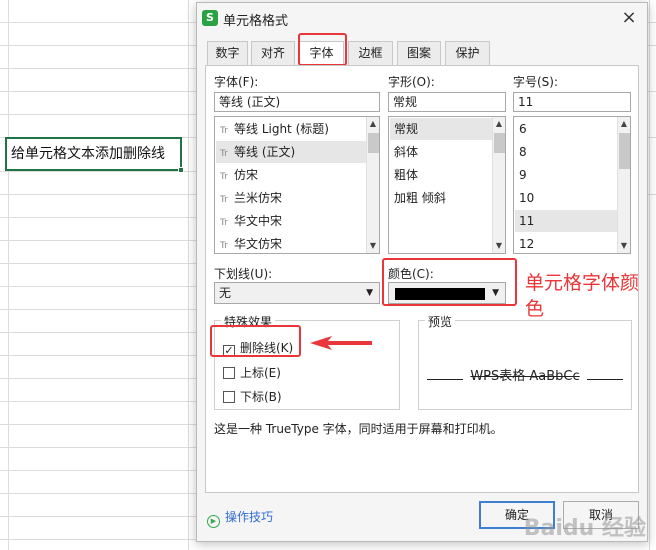  Describe the element at coordinates (441, 129) in the screenshot. I see `list-item: 常规` at that location.